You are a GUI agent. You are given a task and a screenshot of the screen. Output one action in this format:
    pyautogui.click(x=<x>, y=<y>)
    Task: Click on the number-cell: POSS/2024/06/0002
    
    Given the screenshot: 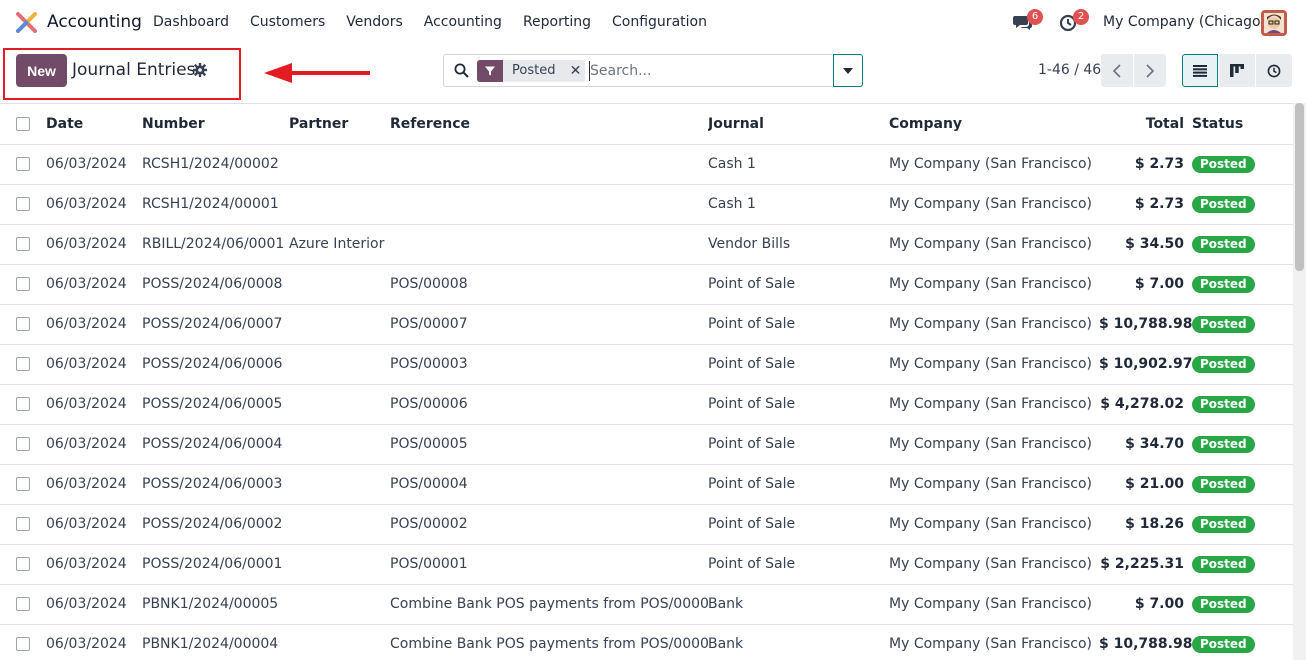 What is the action you would take?
    pyautogui.click(x=215, y=524)
    